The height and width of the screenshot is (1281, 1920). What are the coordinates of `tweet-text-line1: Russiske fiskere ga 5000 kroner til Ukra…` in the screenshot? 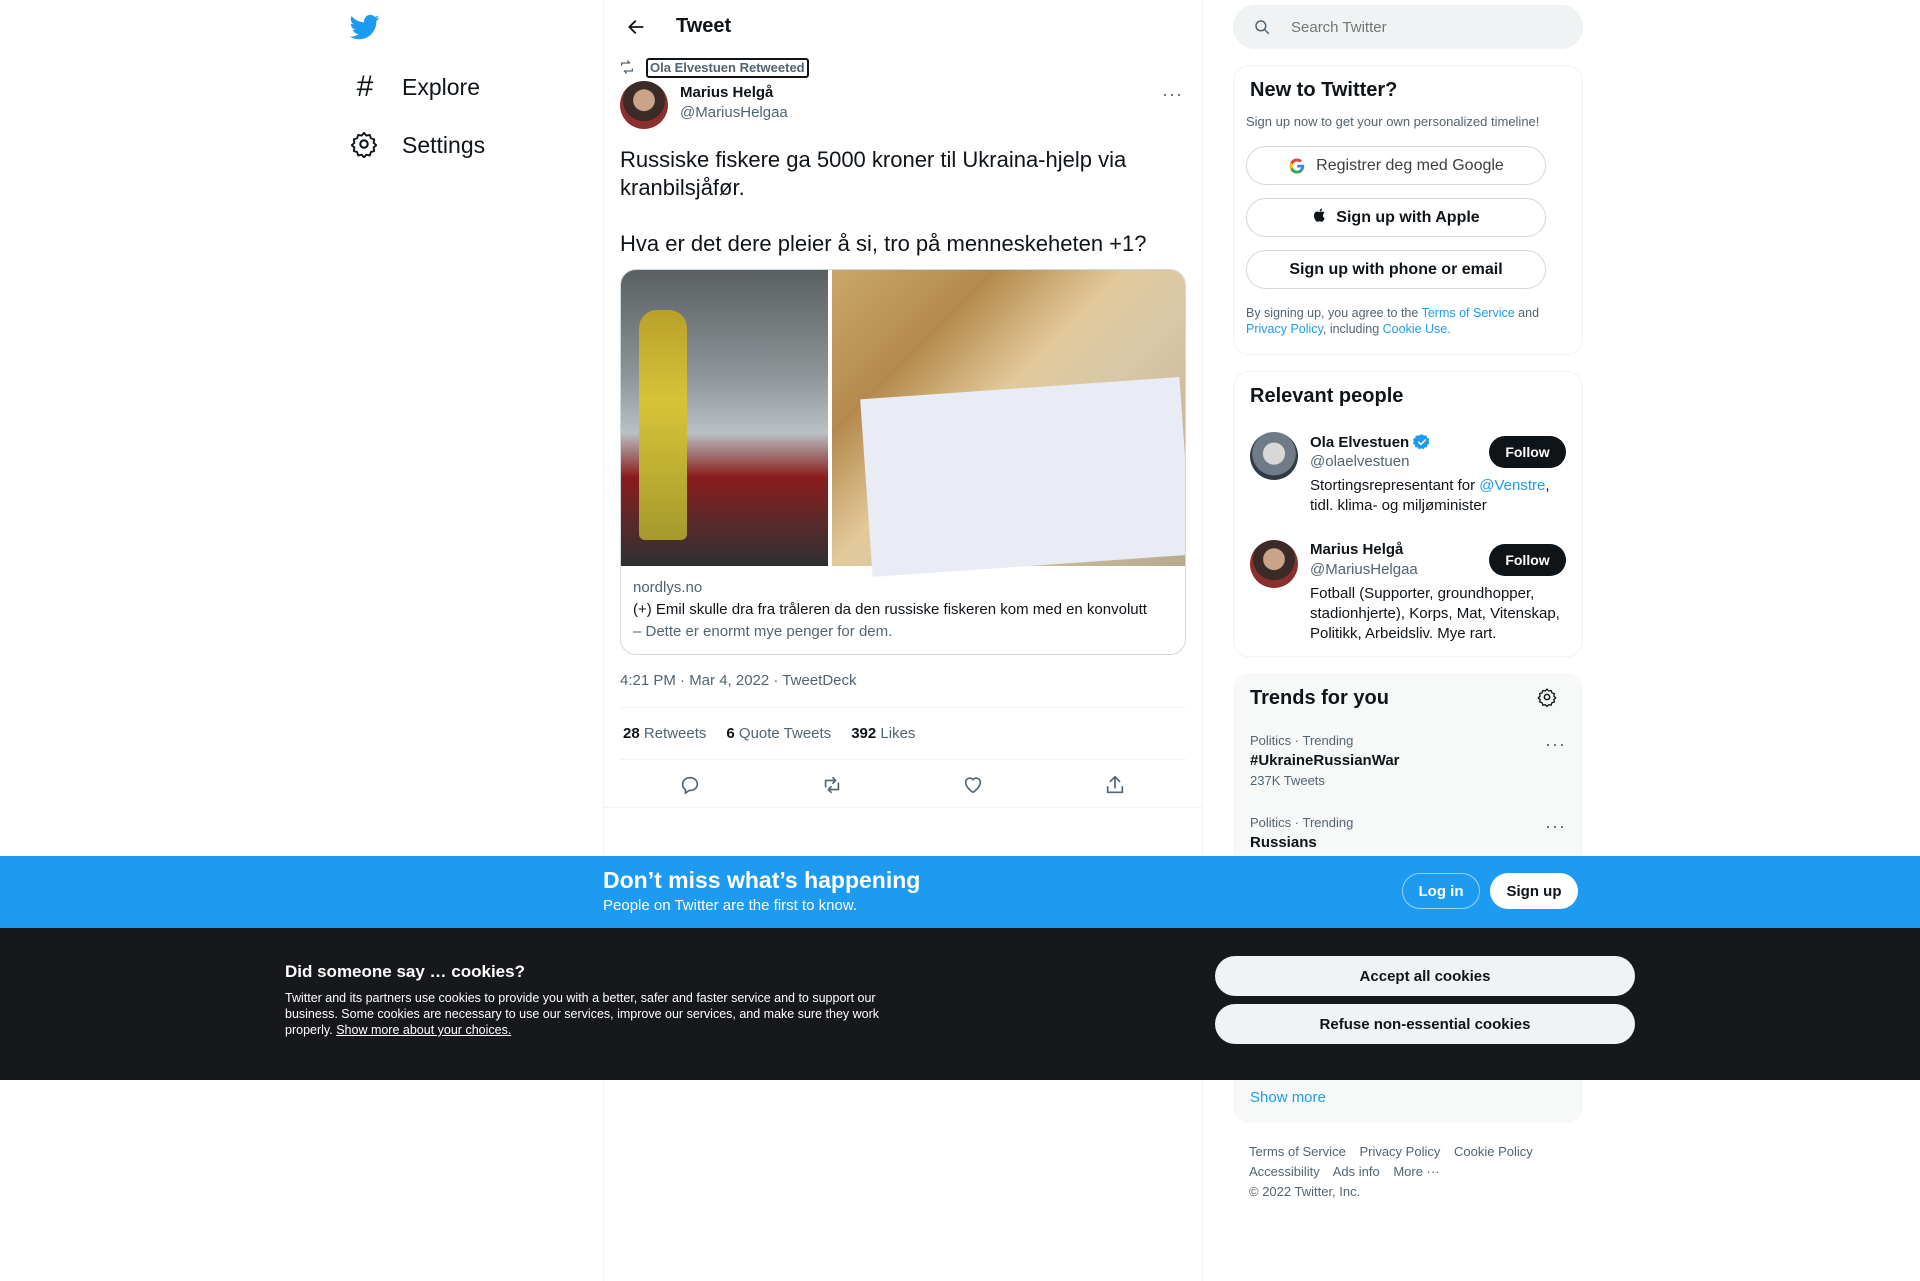 It's located at (873, 173).